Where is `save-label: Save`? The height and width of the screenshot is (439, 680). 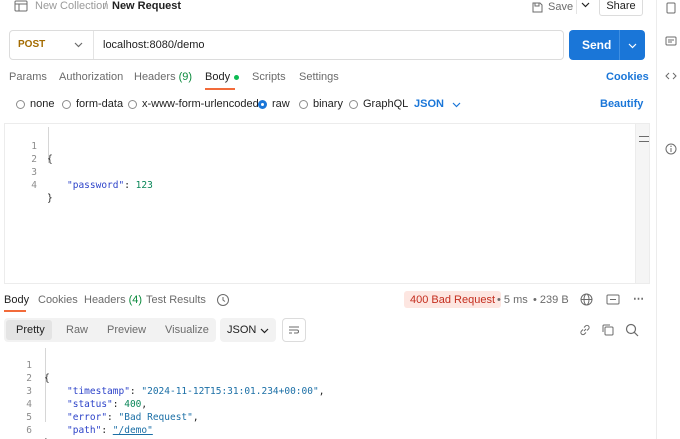
save-label: Save is located at coordinates (561, 7).